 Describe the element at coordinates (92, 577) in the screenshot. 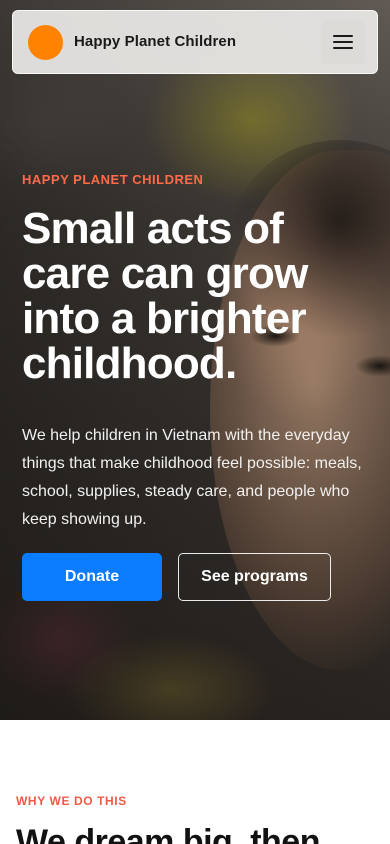

I see `donate-button: Donate` at that location.